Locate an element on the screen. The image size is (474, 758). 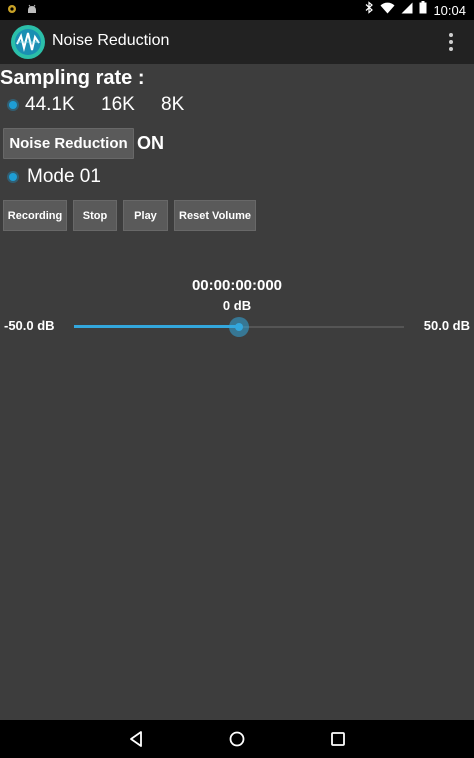
mode-option: Mode 01 is located at coordinates (50, 177).